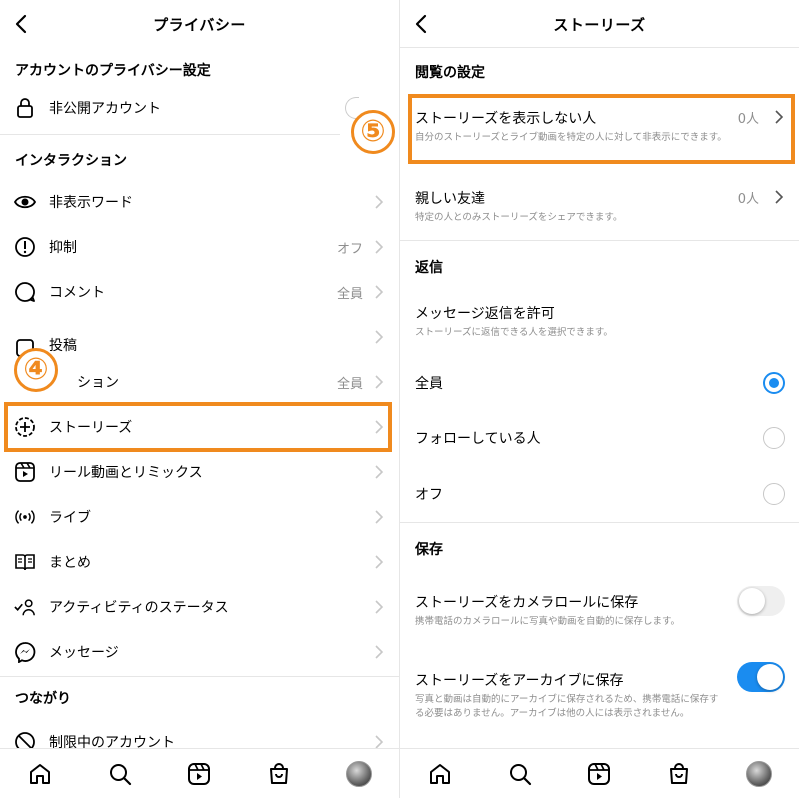  I want to click on menu-item-comments: コメント 全員, so click(199, 292).